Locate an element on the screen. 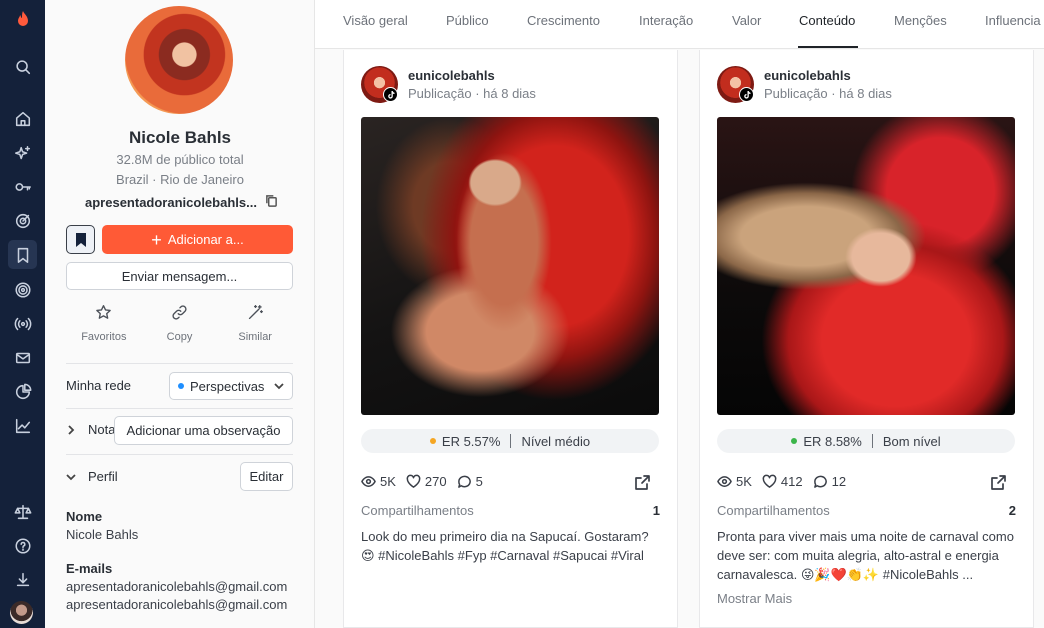 The height and width of the screenshot is (628, 1044). tab-influence: Influencia is located at coordinates (1013, 20).